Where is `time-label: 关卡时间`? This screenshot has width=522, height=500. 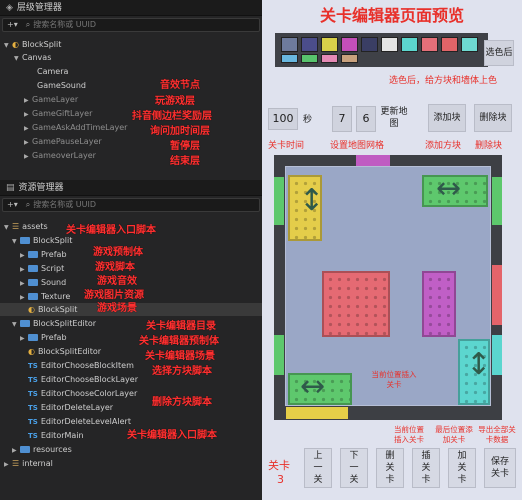 time-label: 关卡时间 is located at coordinates (286, 146).